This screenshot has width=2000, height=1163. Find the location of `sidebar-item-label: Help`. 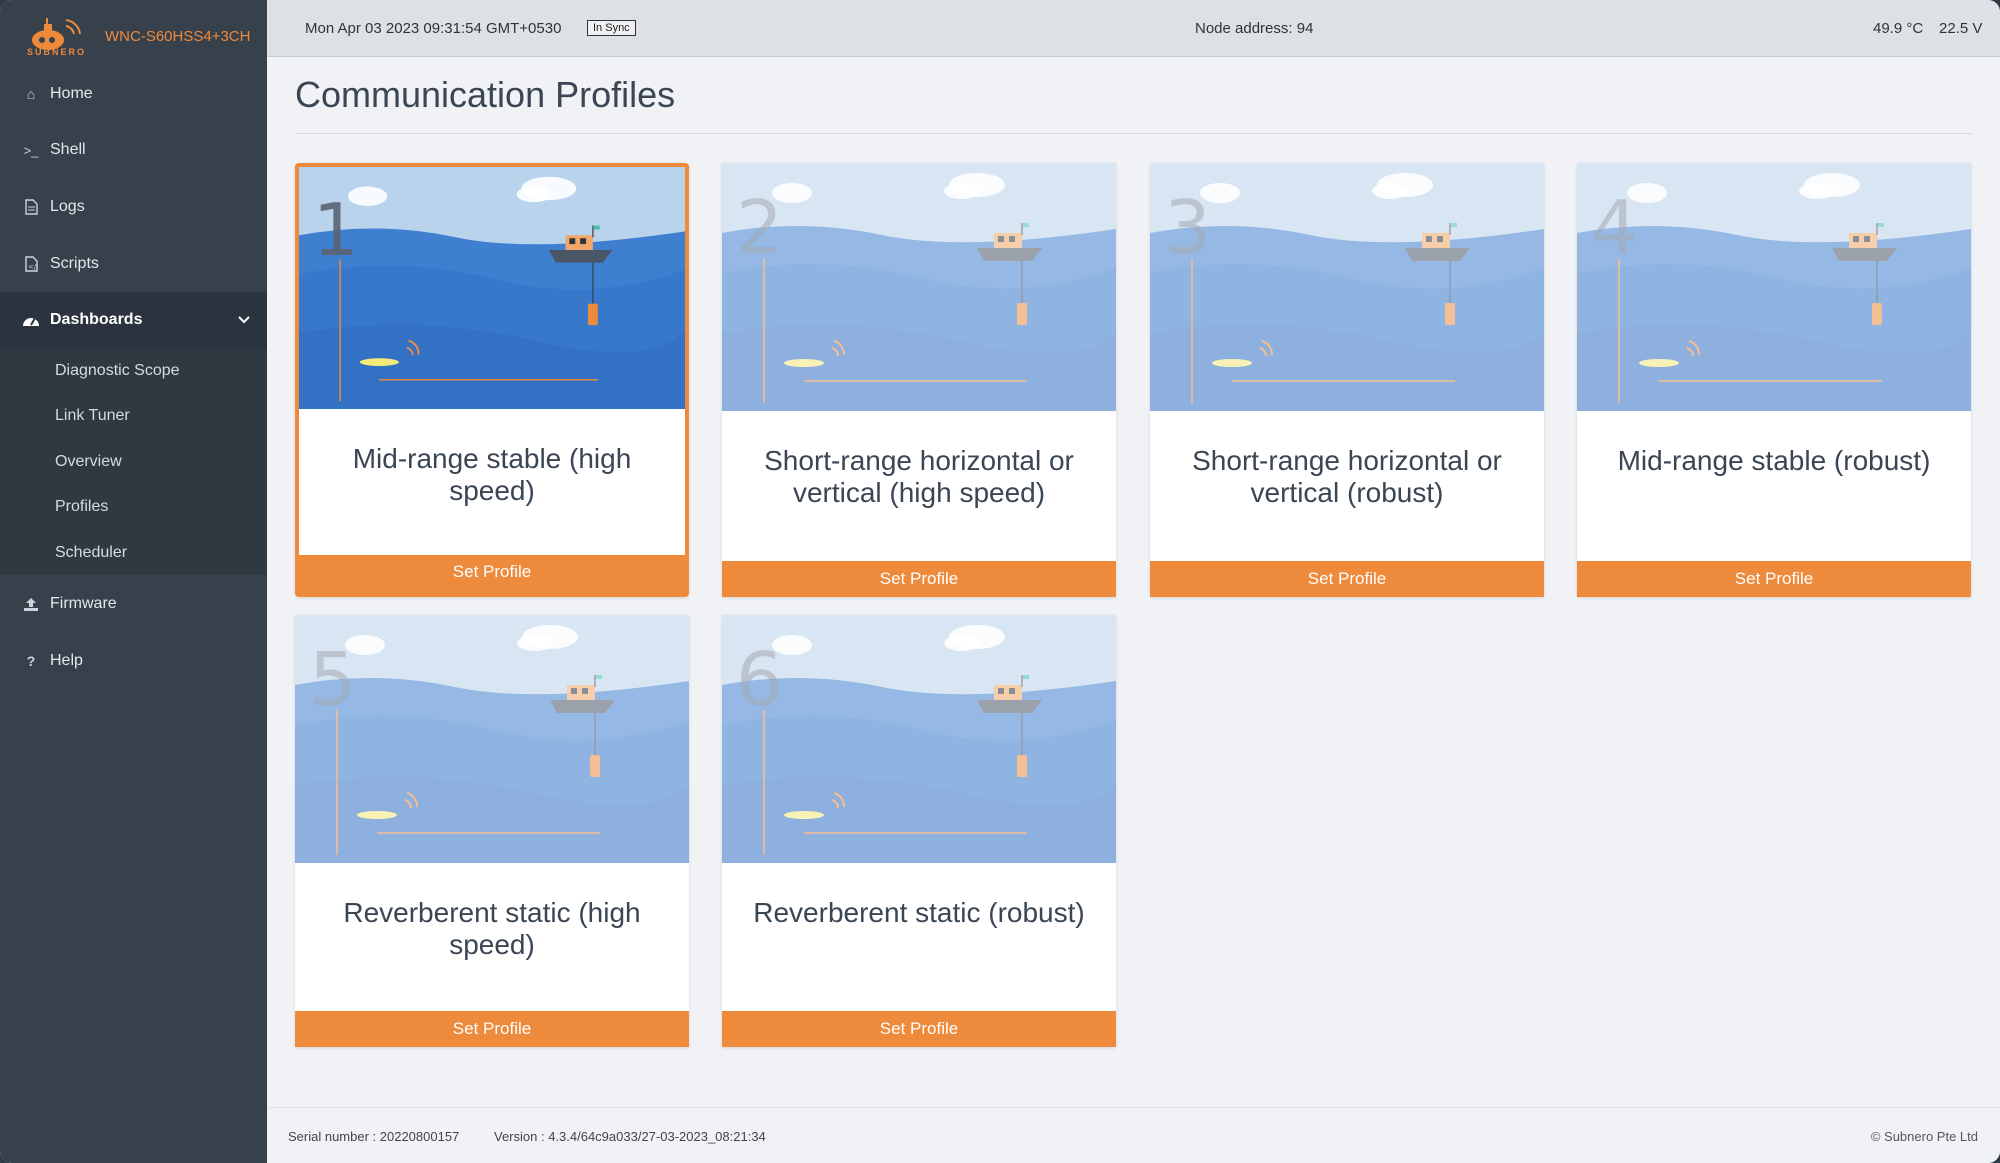

sidebar-item-label: Help is located at coordinates (66, 660).